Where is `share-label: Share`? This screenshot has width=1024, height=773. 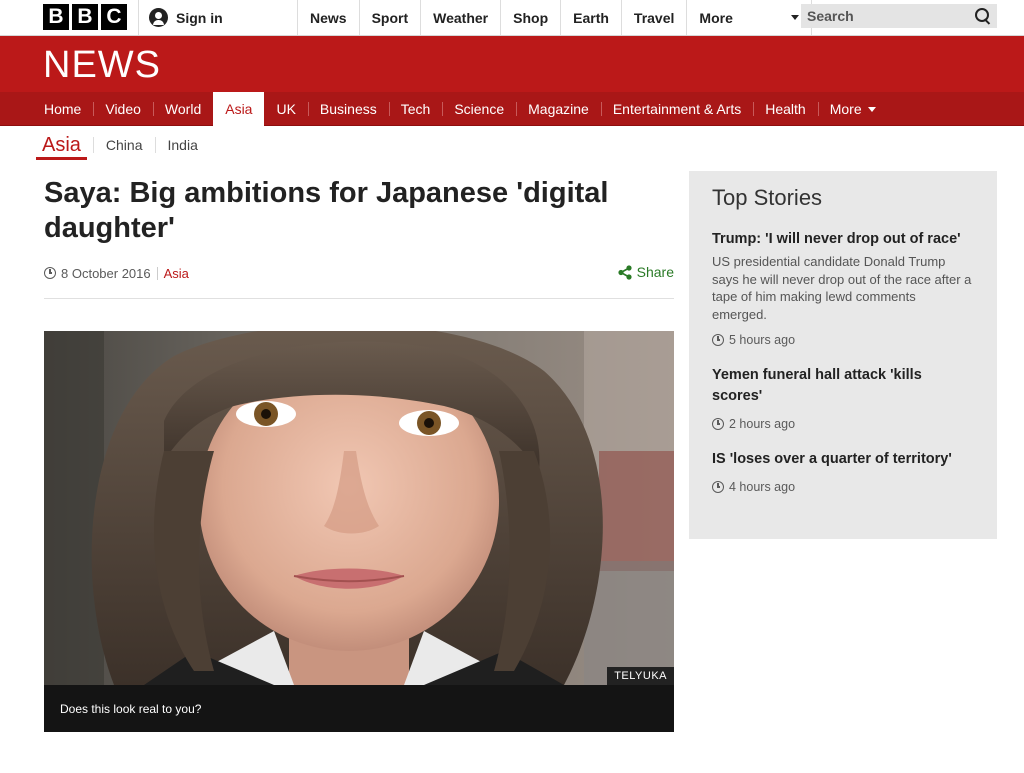 share-label: Share is located at coordinates (655, 272).